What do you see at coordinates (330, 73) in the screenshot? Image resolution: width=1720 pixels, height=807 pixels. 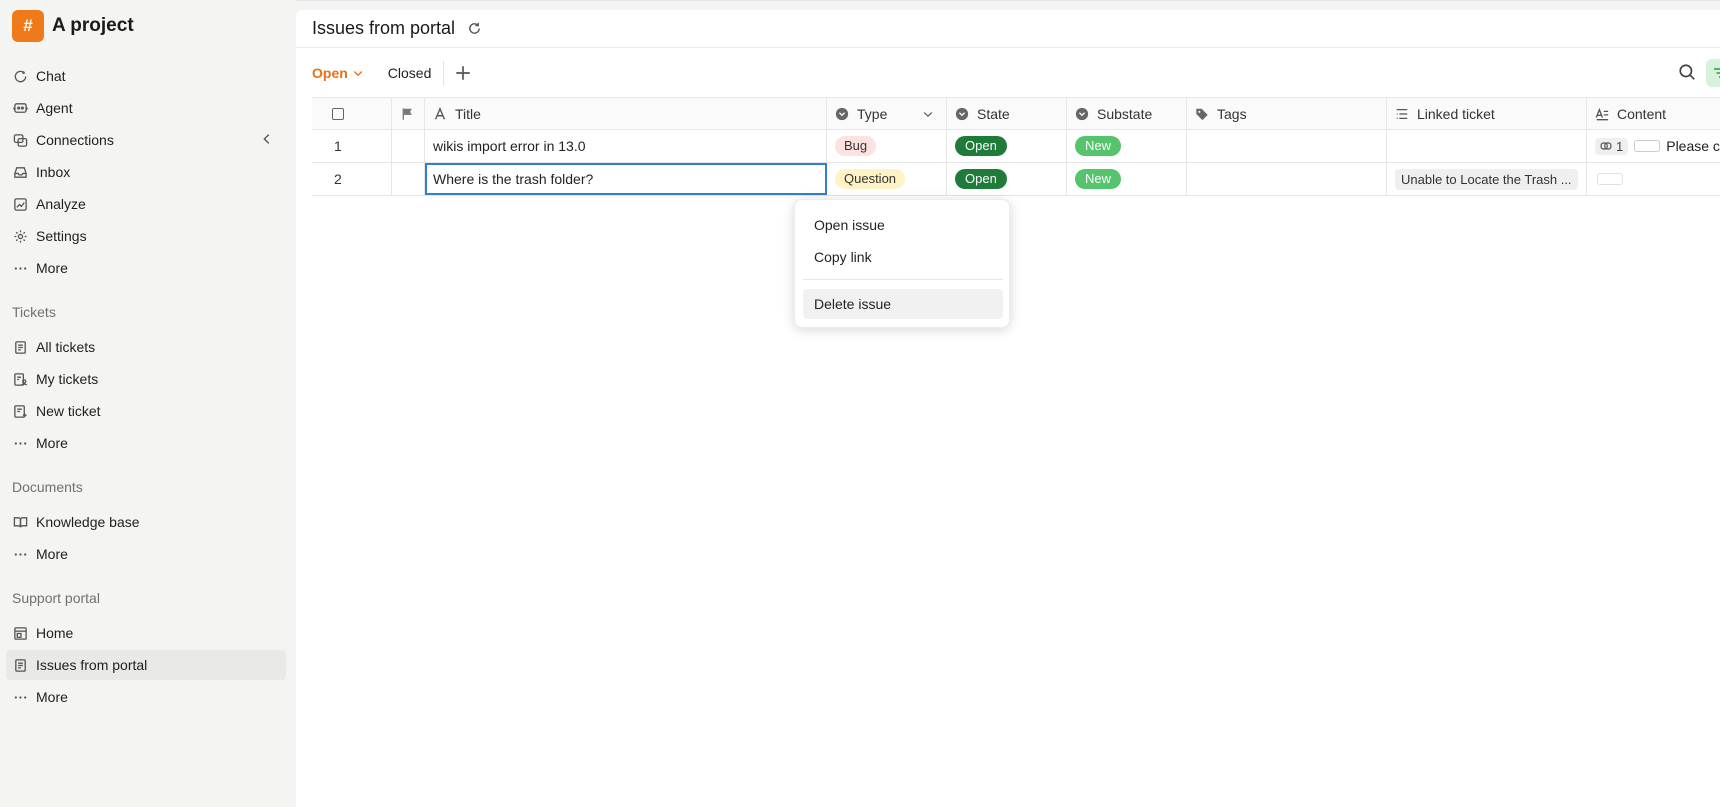 I see `tab-open-label: Open` at bounding box center [330, 73].